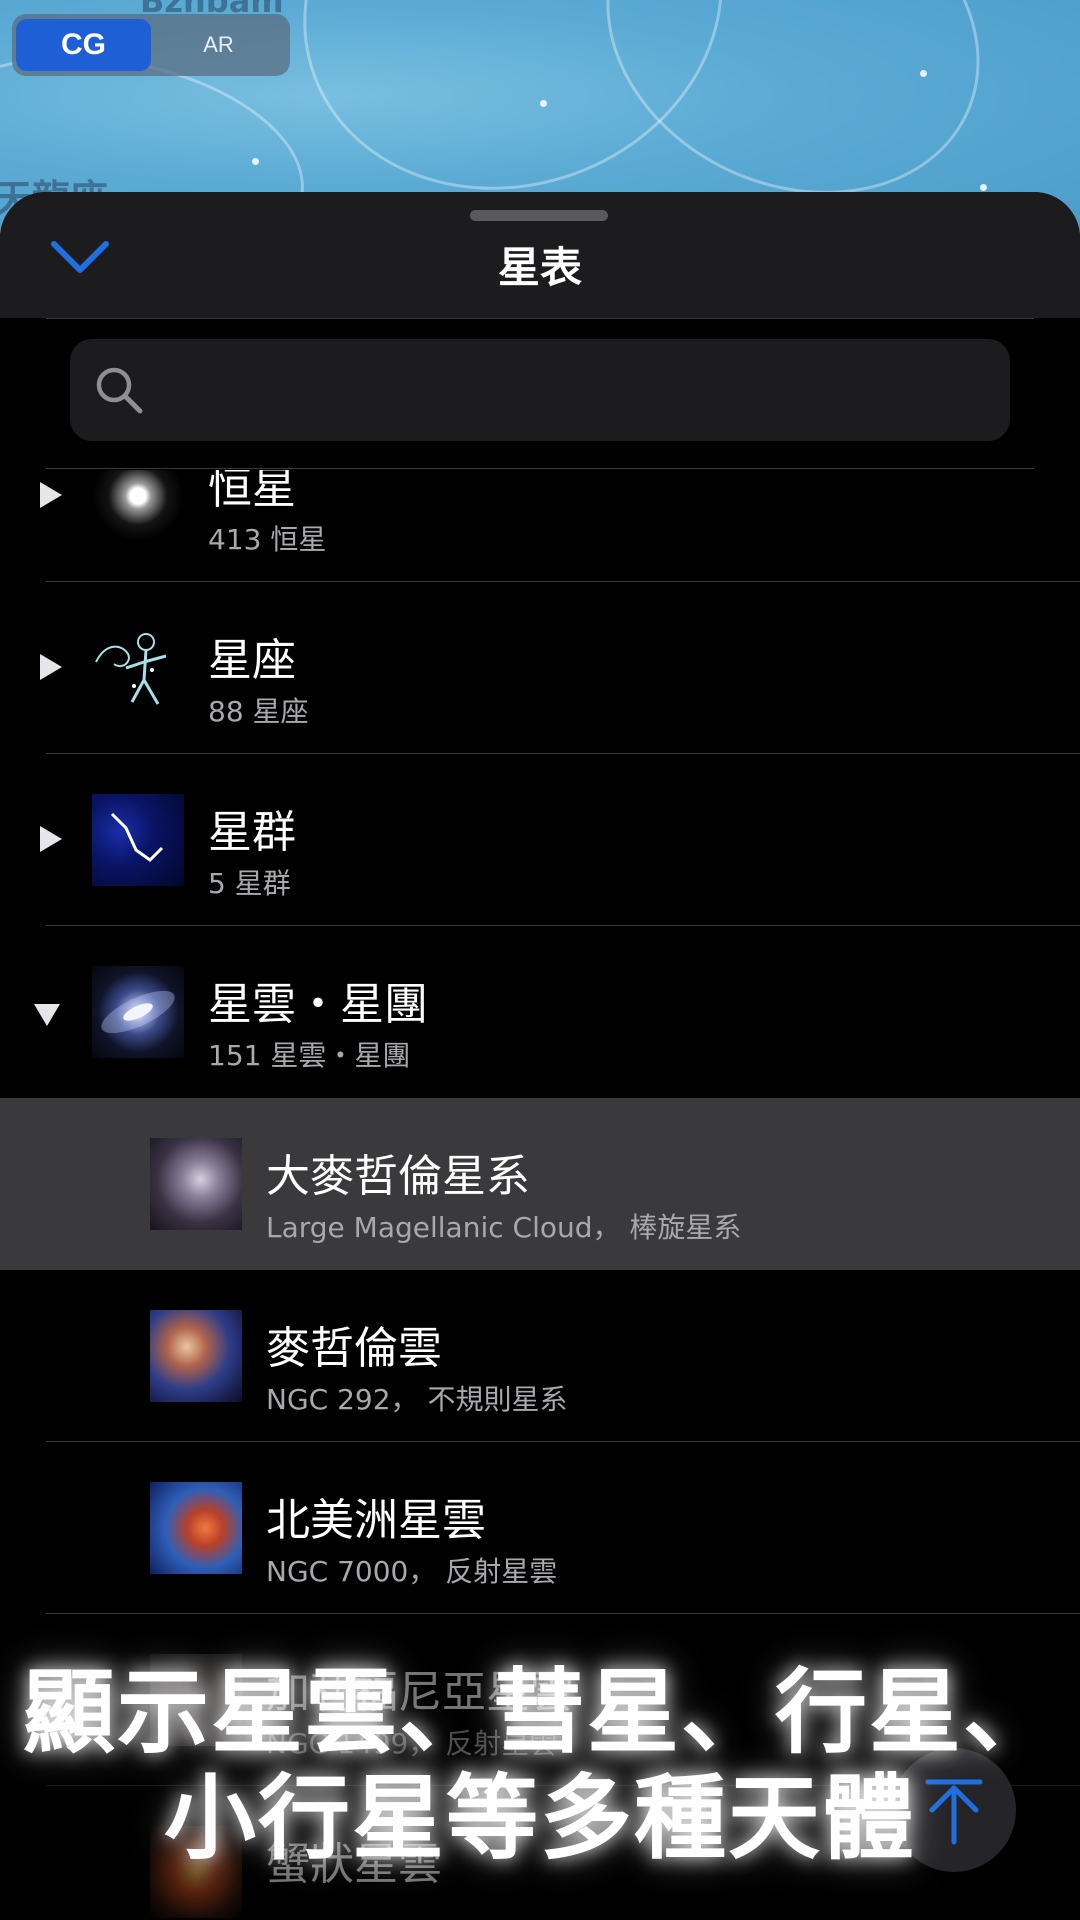 This screenshot has height=1920, width=1080. I want to click on search-bar, so click(540, 394).